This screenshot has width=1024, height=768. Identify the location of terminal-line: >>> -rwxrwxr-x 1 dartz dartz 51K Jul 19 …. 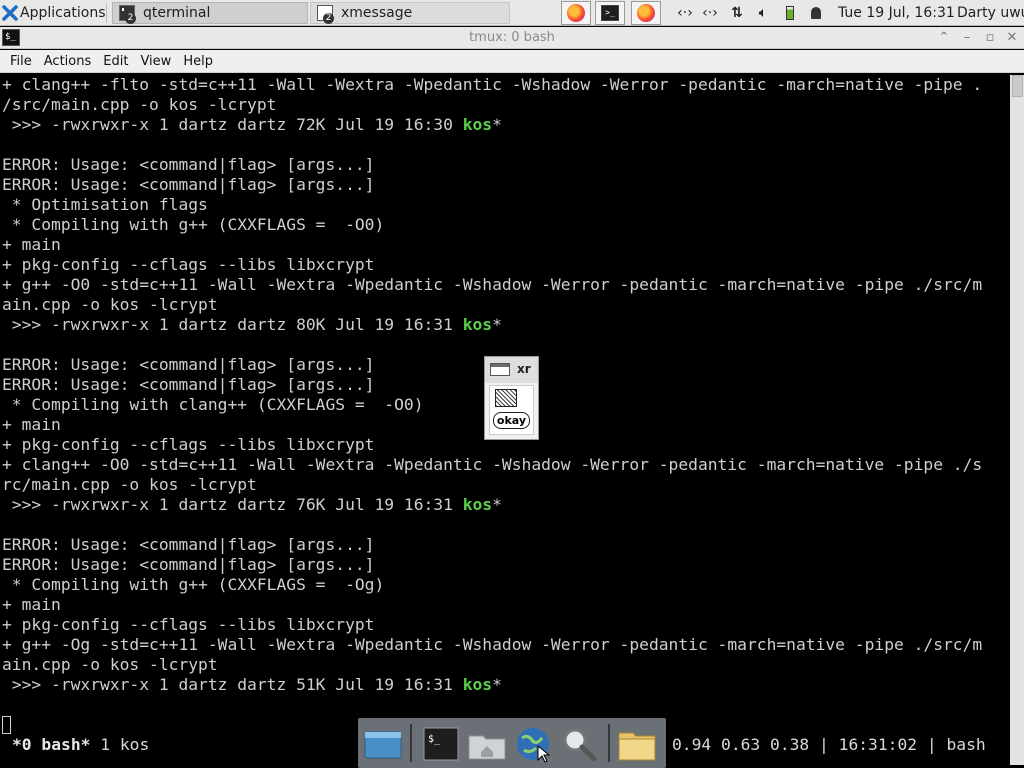
(252, 685).